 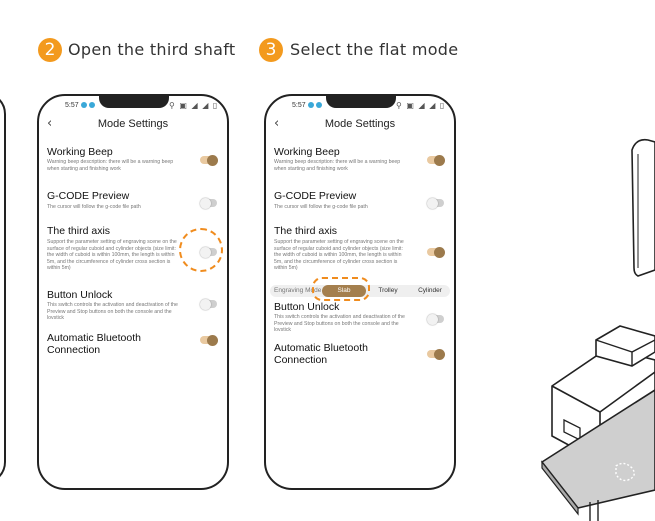 What do you see at coordinates (271, 50) in the screenshot?
I see `step-3-badge: 3` at bounding box center [271, 50].